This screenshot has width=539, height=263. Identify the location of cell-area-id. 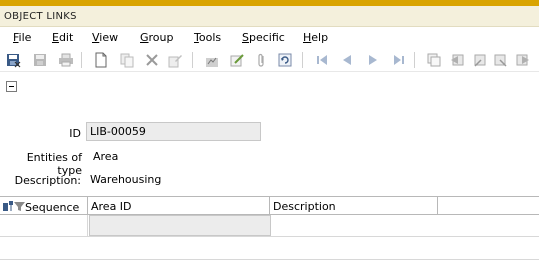
(180, 225).